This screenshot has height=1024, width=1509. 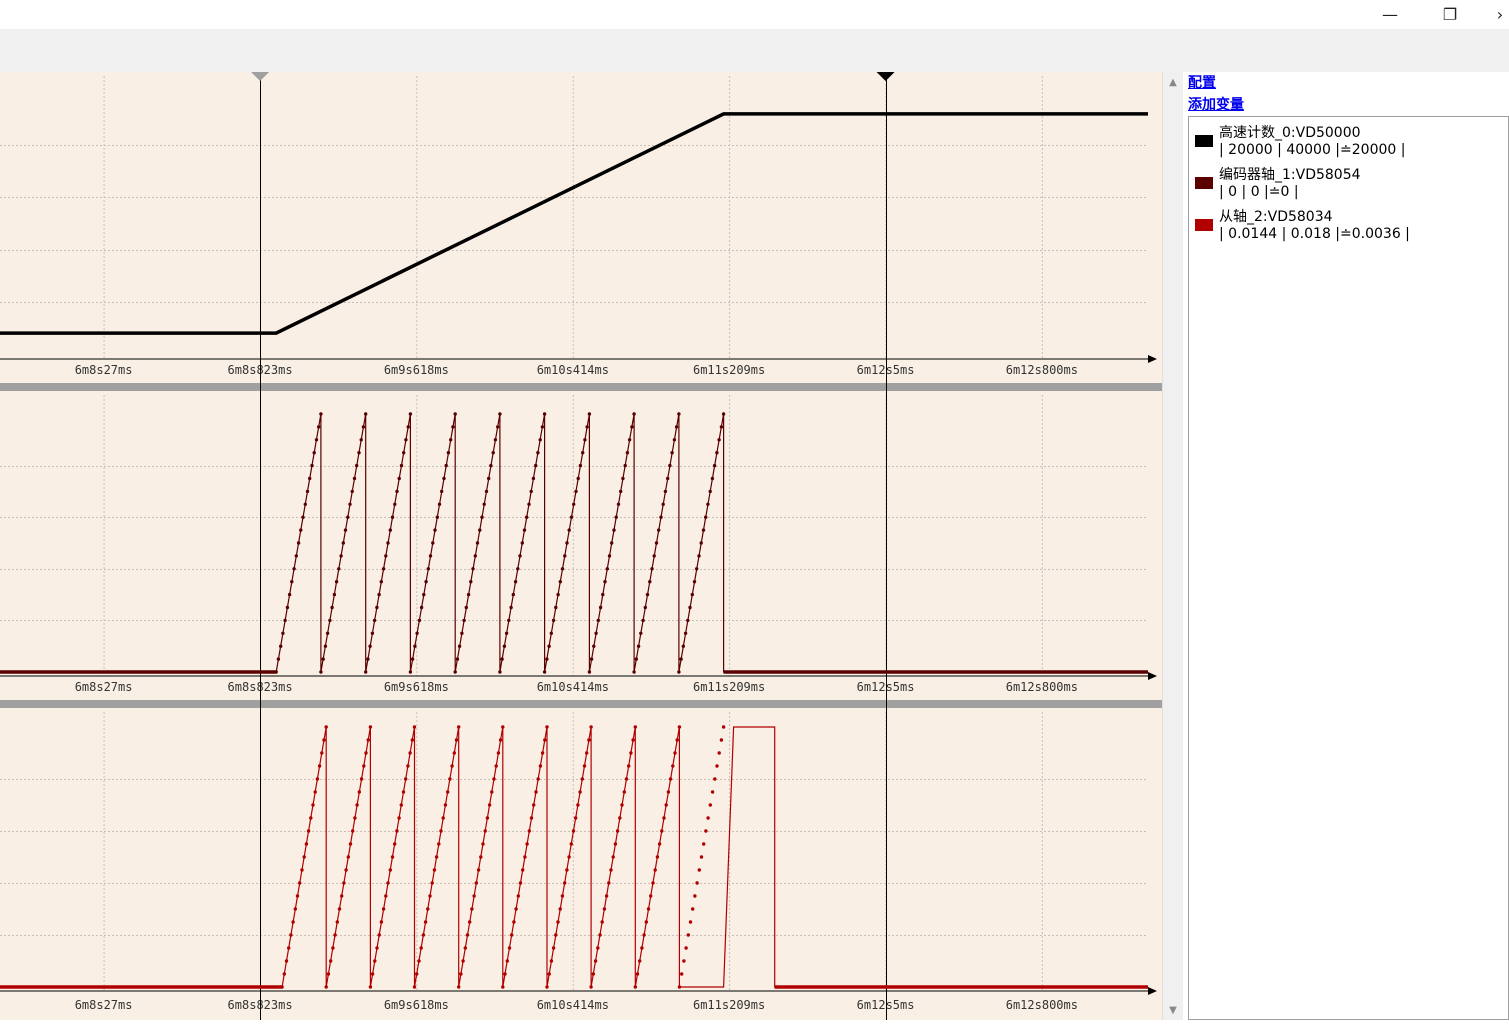 I want to click on legend-item: 高速计数_0:VD50000 | 20000 | 40000 |≐20000 |, so click(x=1349, y=140).